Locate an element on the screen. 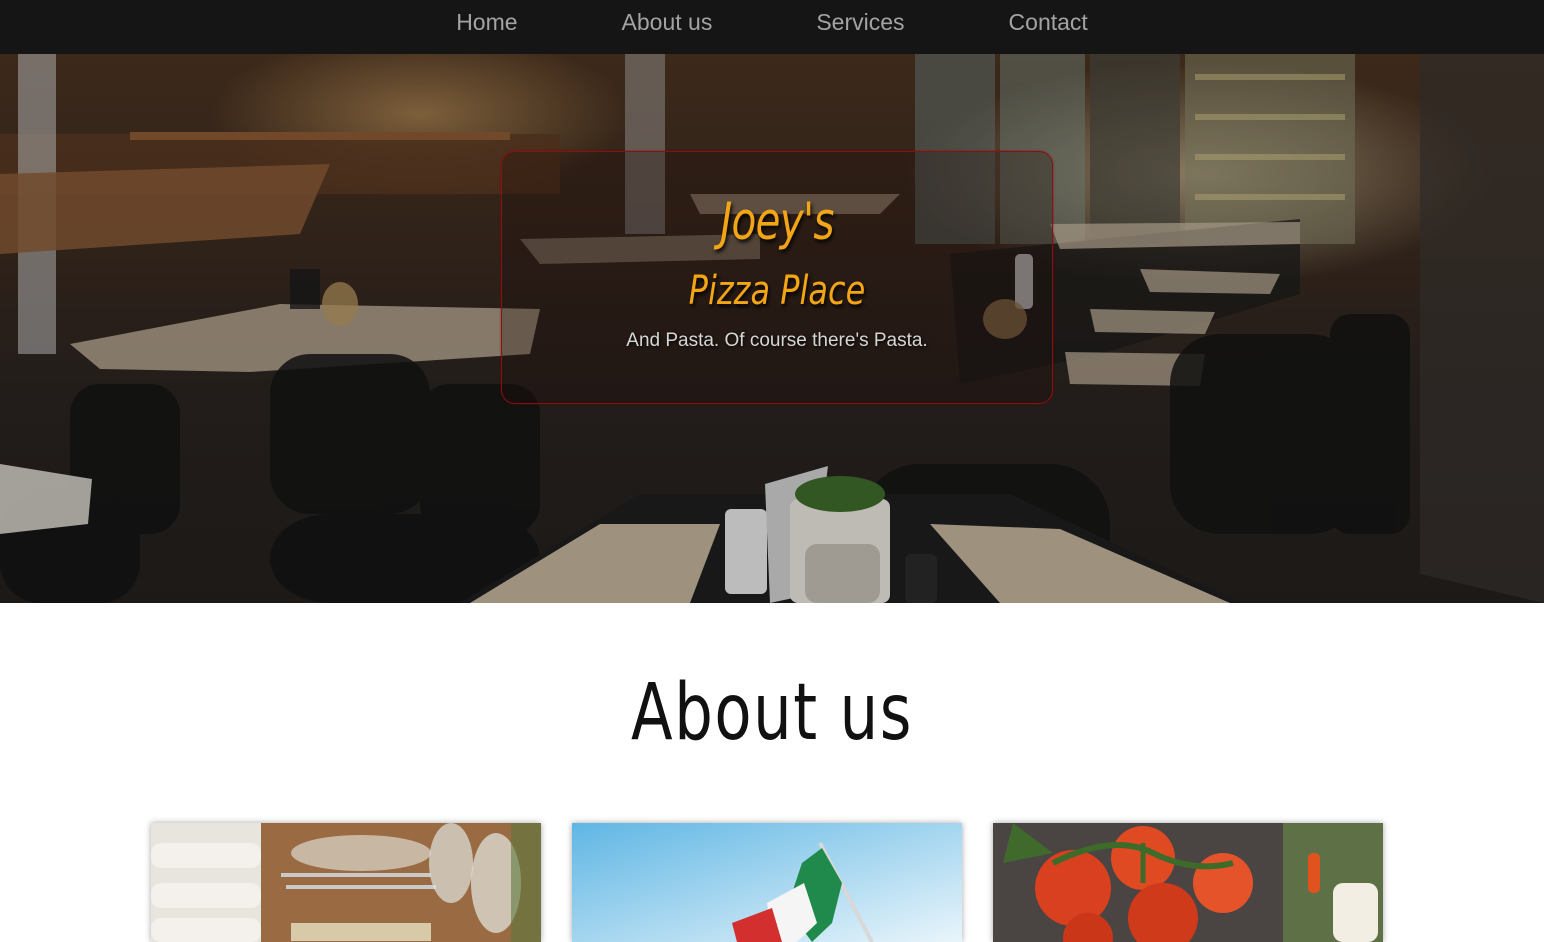  about-card-italian-flag is located at coordinates (767, 882).